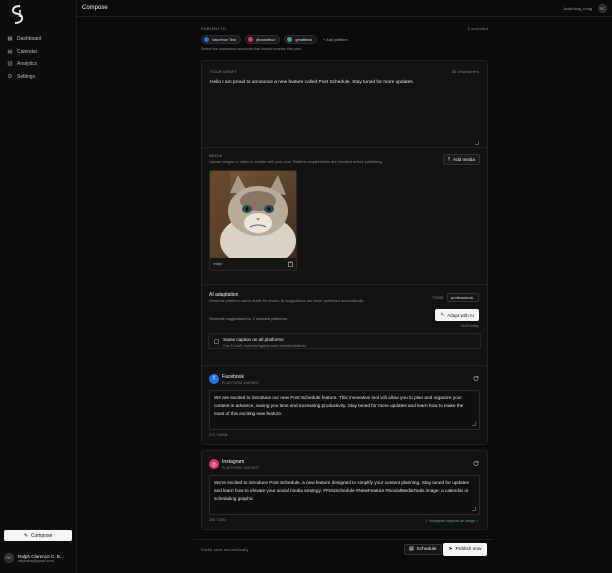 Image resolution: width=612 pixels, height=573 pixels. I want to click on sidebar-item-calendar: ▤ Calendar, so click(38, 52).